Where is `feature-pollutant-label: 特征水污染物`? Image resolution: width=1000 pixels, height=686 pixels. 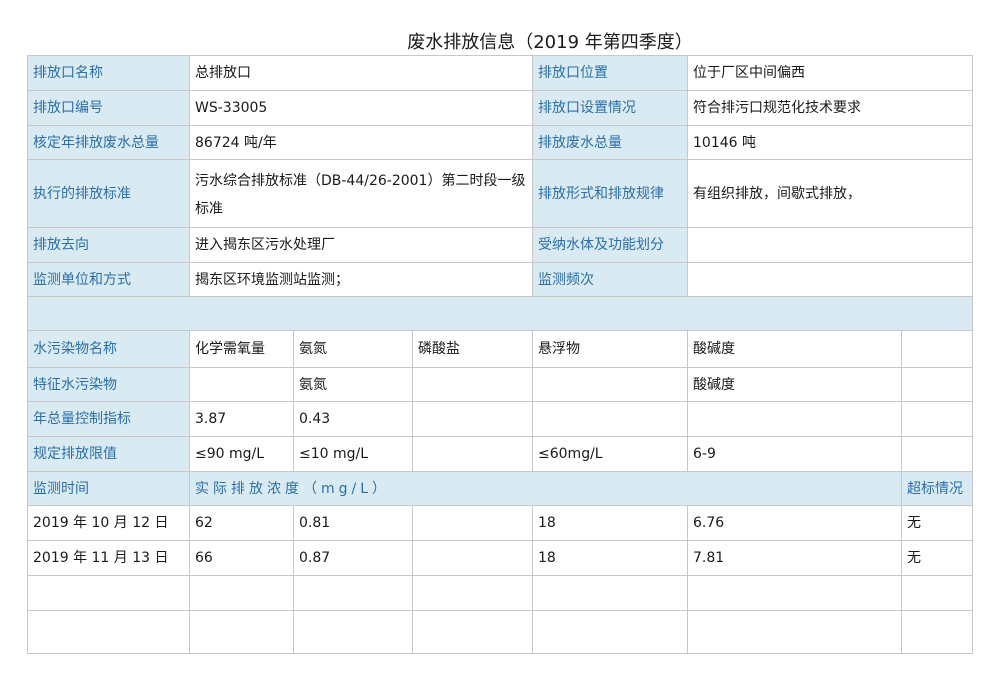 feature-pollutant-label: 特征水污染物 is located at coordinates (108, 384).